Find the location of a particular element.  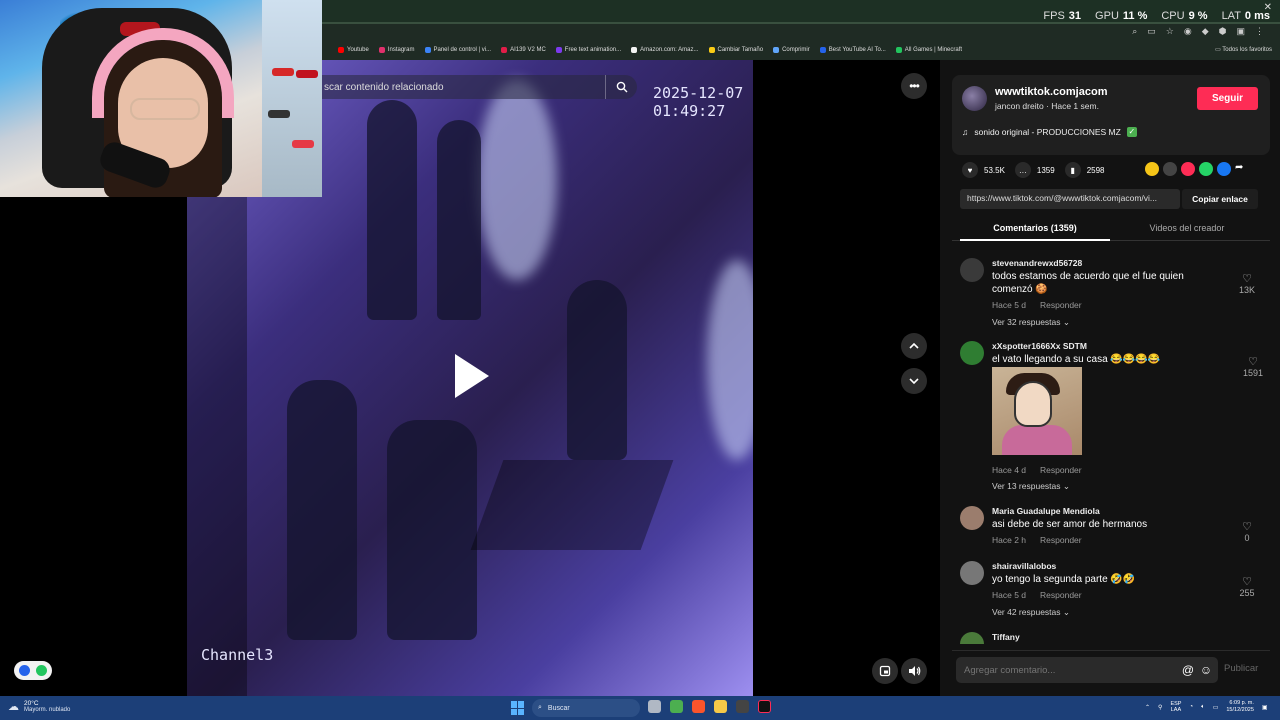

comment-like: ♡ 255 is located at coordinates (1247, 586).